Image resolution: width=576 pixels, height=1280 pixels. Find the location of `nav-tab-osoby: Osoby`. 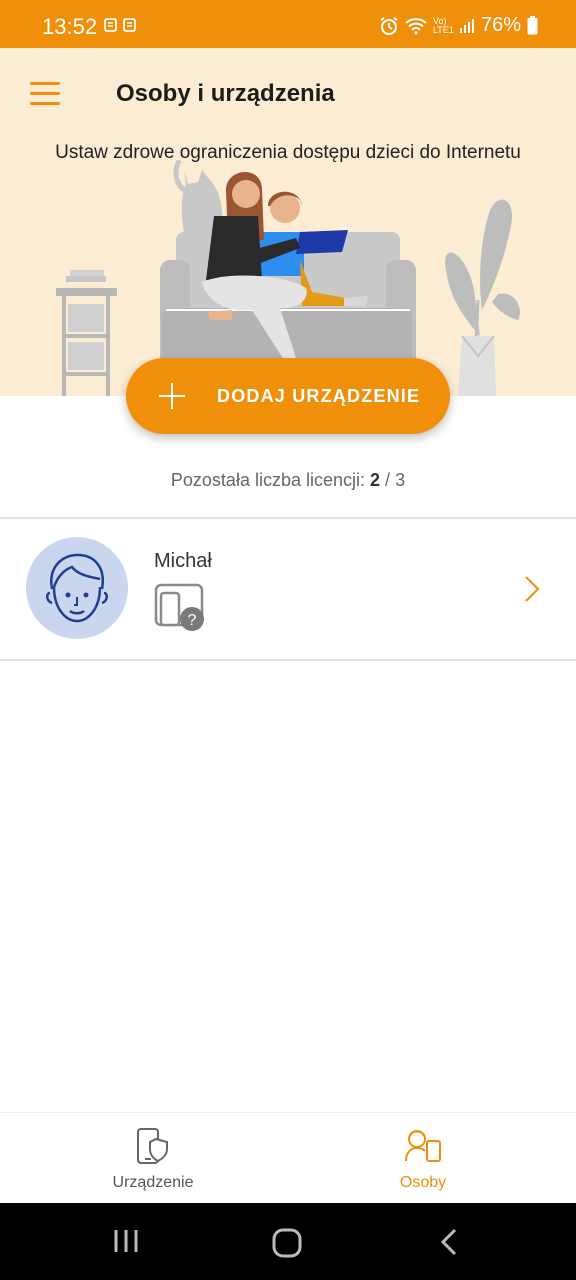

nav-tab-osoby: Osoby is located at coordinates (423, 1158).